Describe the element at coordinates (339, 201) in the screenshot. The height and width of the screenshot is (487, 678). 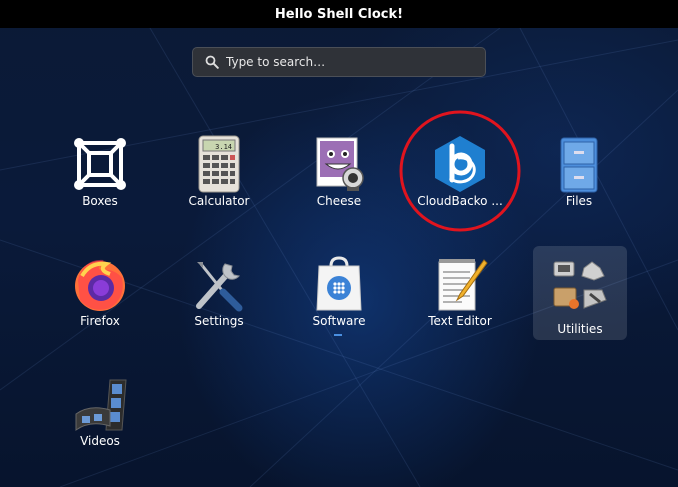
I see `app-label: Cheese` at that location.